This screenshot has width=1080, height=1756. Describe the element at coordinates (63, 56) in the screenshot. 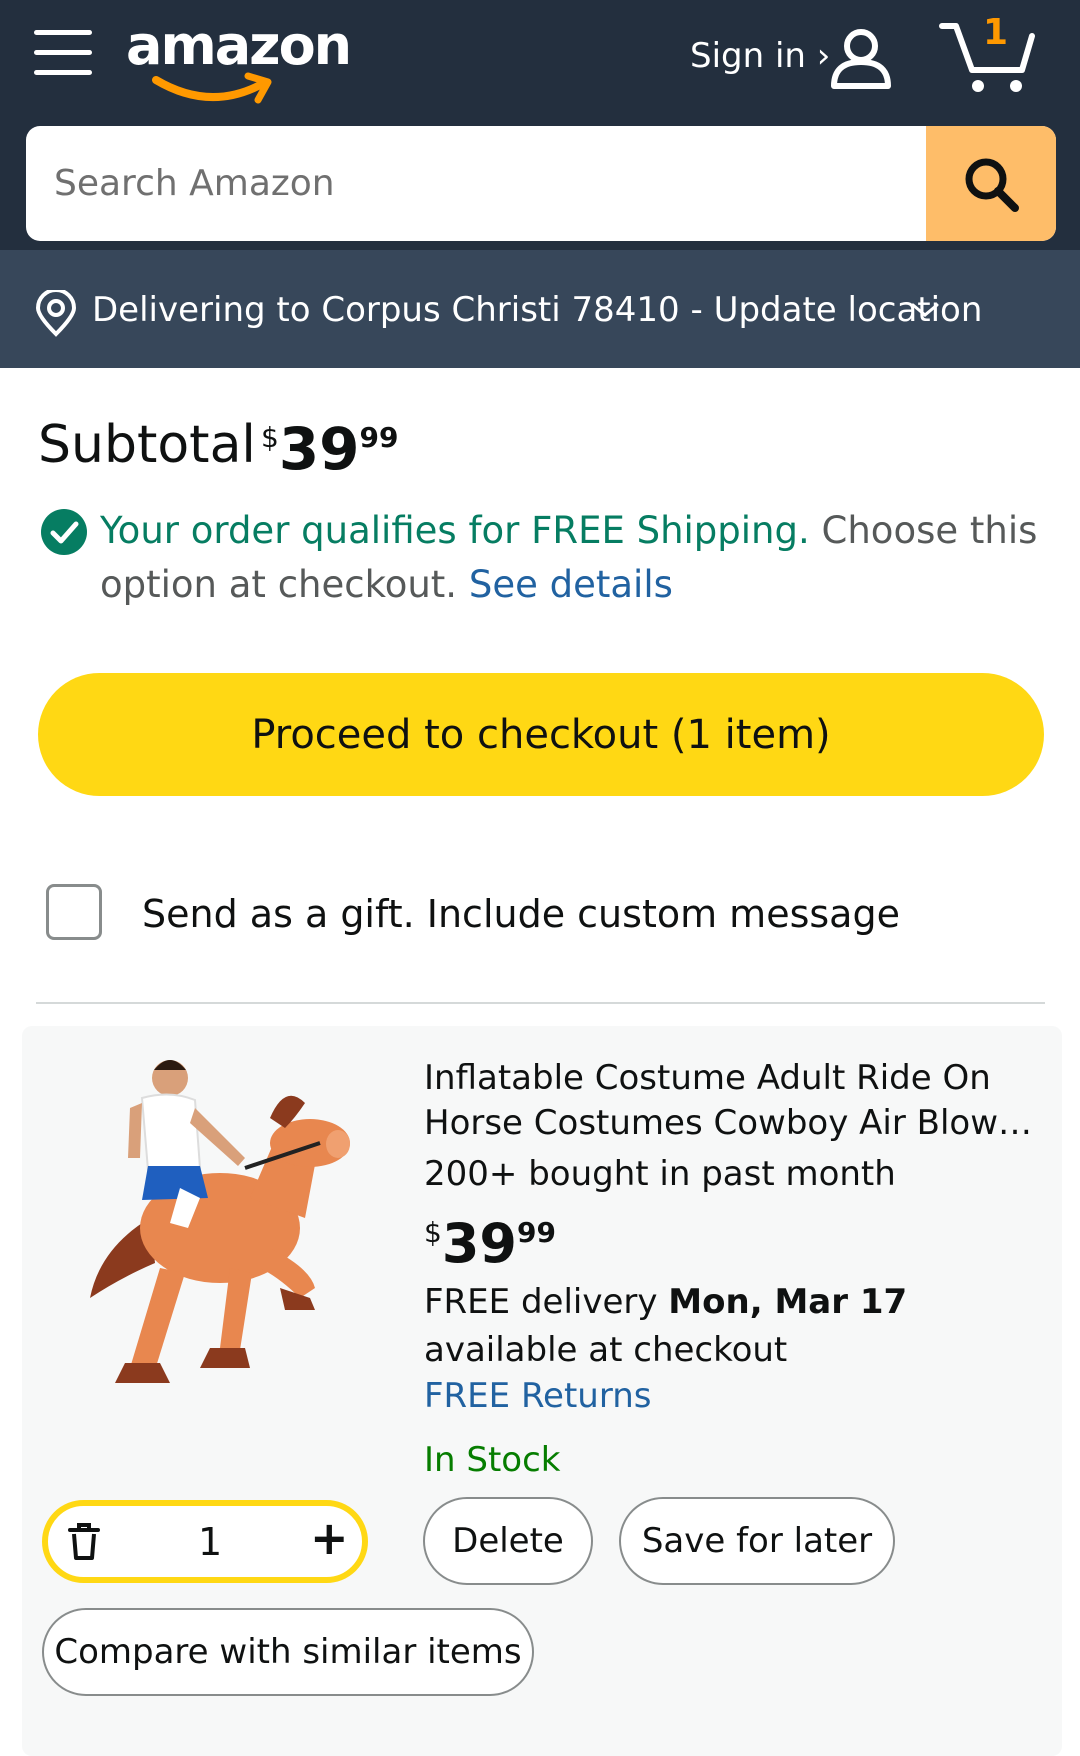

I see `hamburger-menu-icon` at that location.